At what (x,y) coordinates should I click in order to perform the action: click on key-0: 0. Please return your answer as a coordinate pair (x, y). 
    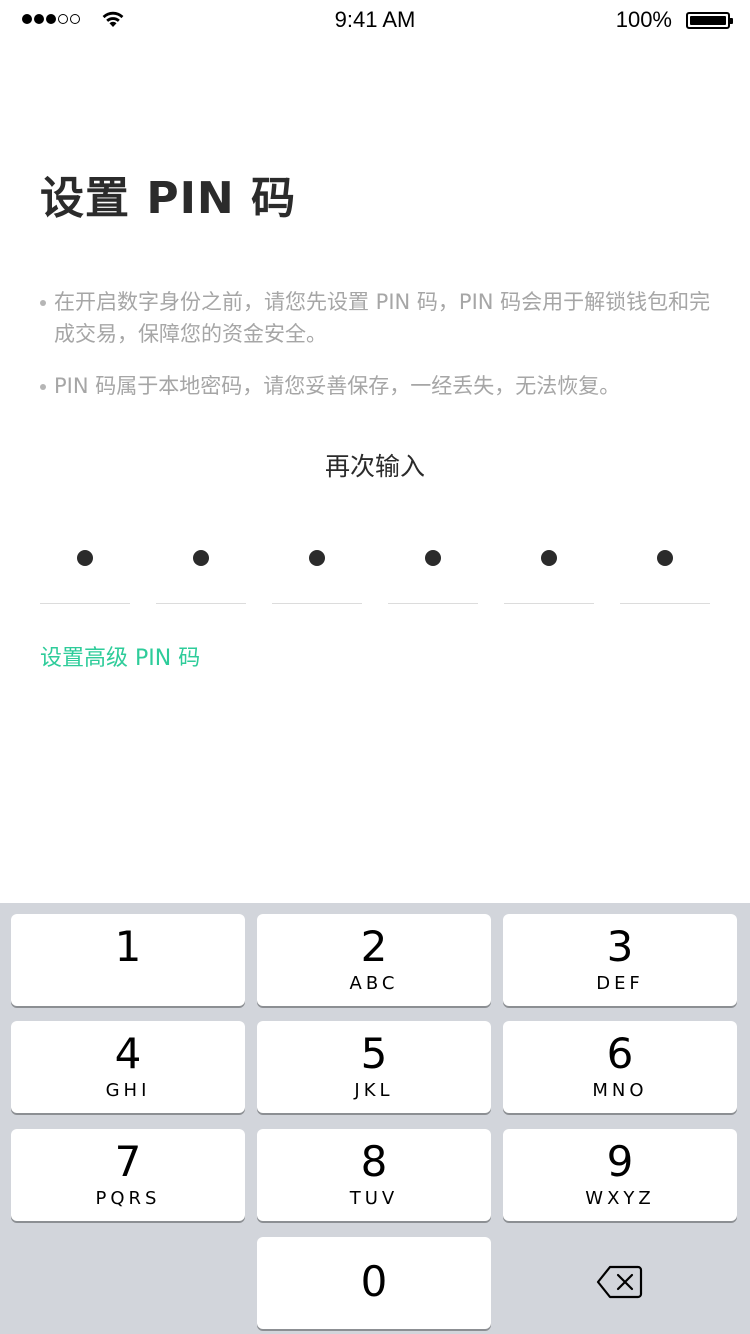
    Looking at the image, I should click on (374, 1283).